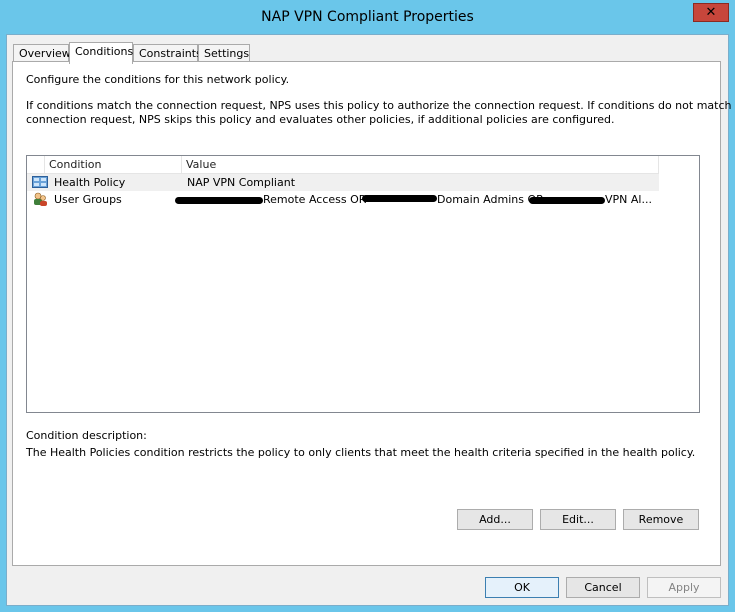 The height and width of the screenshot is (612, 735). I want to click on window-title: NAP VPN Compliant Properties, so click(367, 17).